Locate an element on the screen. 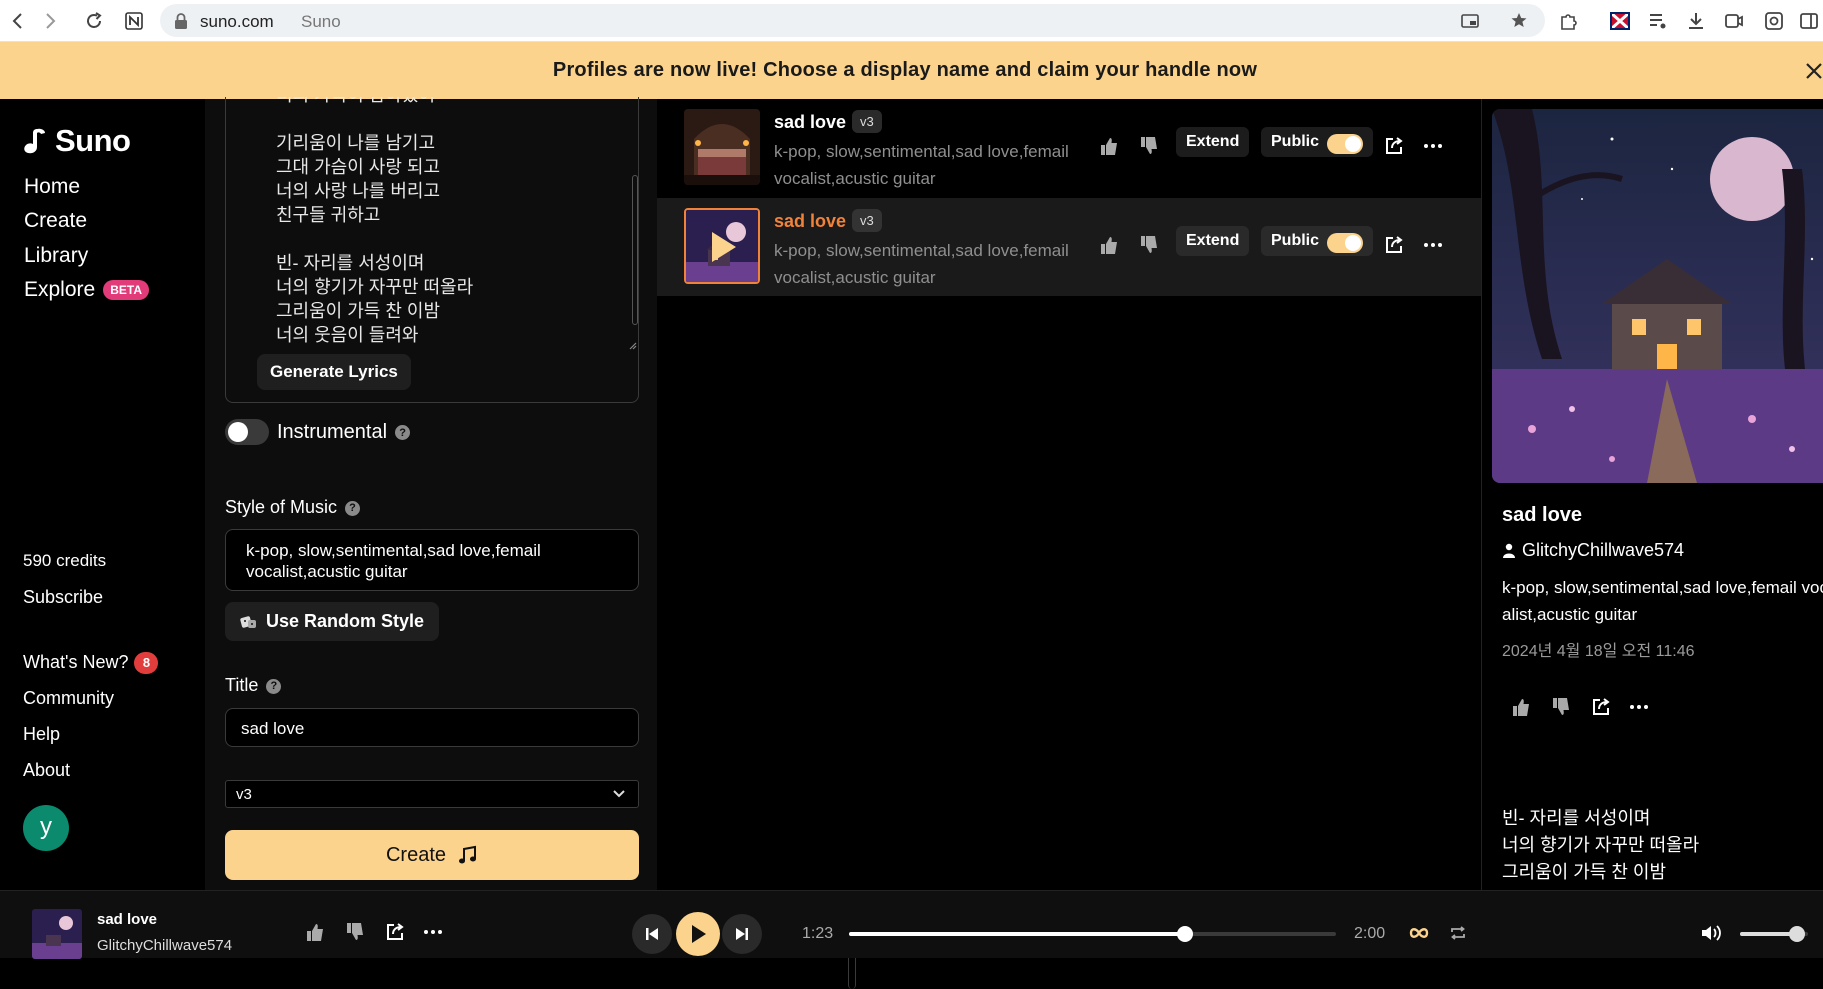  nav-create: Create is located at coordinates (55, 221).